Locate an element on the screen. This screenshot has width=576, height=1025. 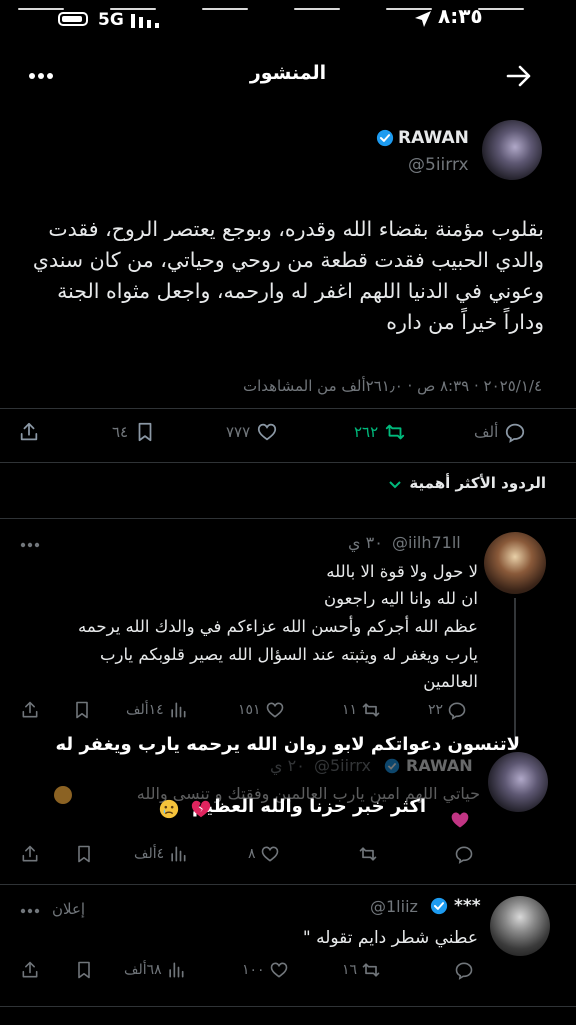
network-label: 5G is located at coordinates (111, 20).